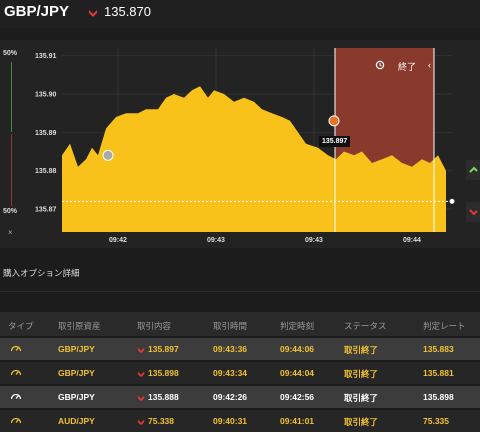 This screenshot has height=432, width=480. I want to click on cell-text: 09:43:34, so click(230, 373).